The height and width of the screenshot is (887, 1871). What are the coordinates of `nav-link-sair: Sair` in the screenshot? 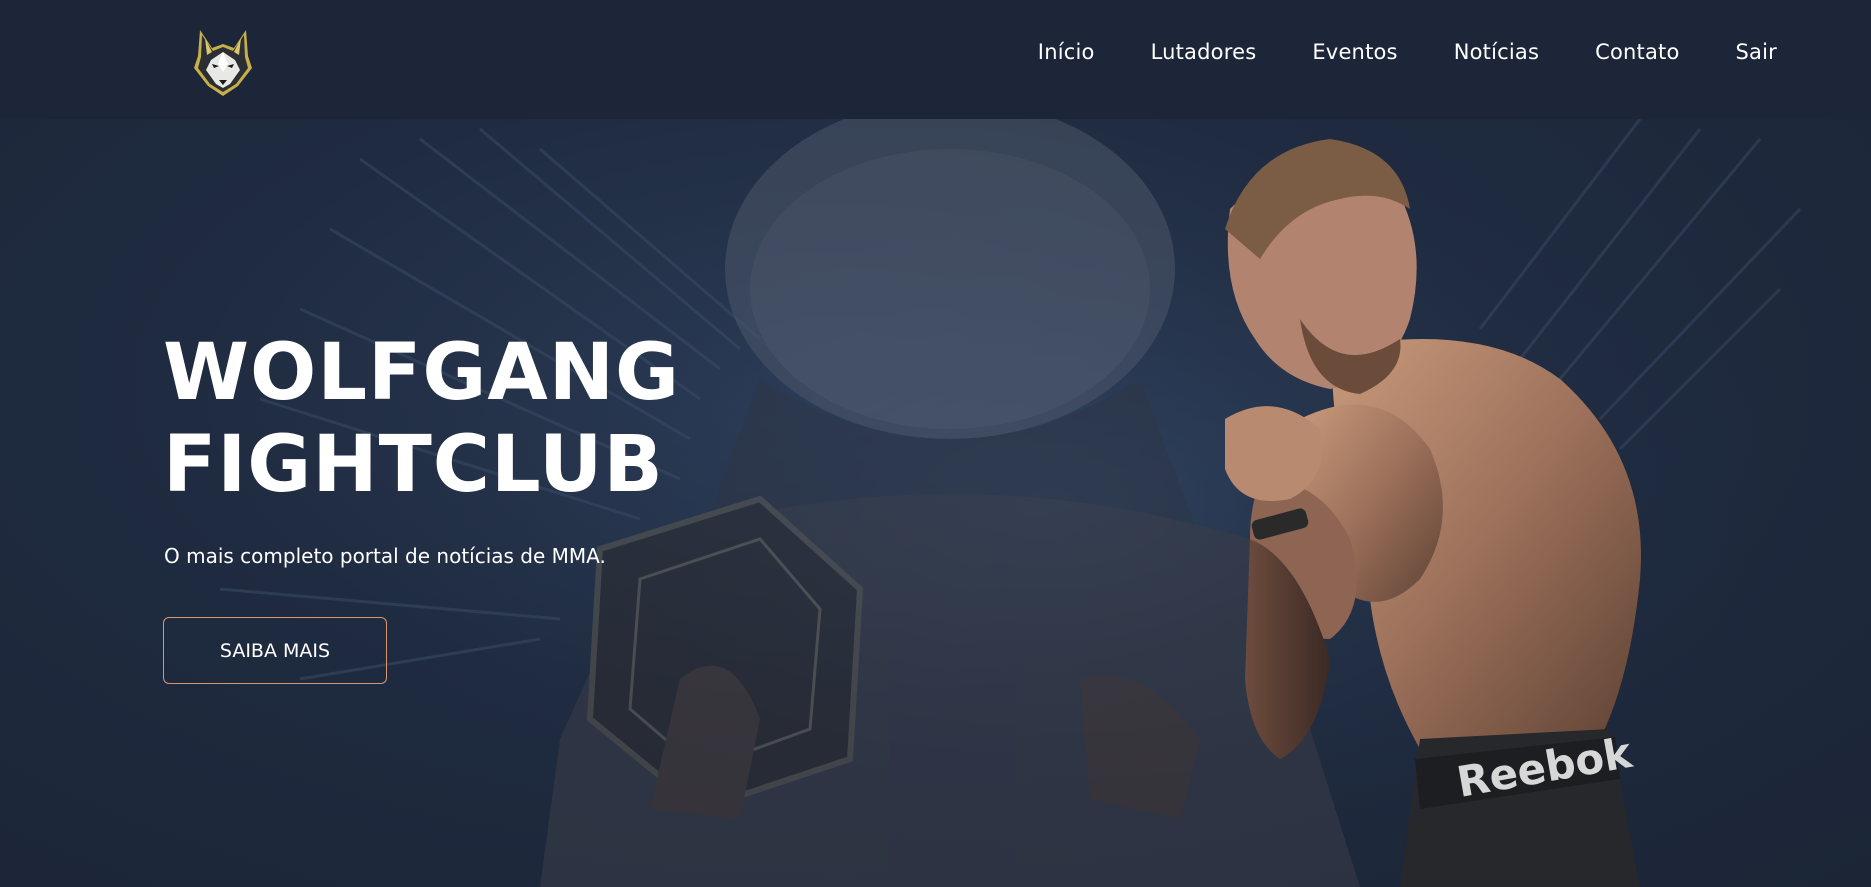 It's located at (1756, 52).